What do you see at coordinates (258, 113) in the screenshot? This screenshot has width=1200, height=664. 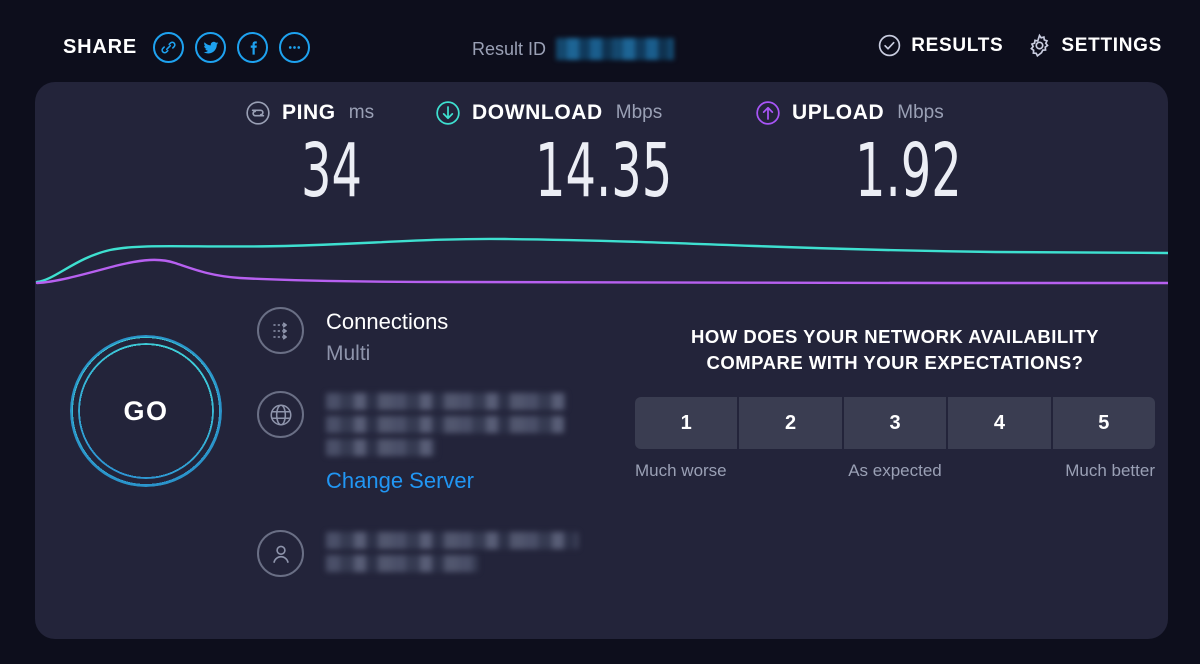 I see `ping-icon` at bounding box center [258, 113].